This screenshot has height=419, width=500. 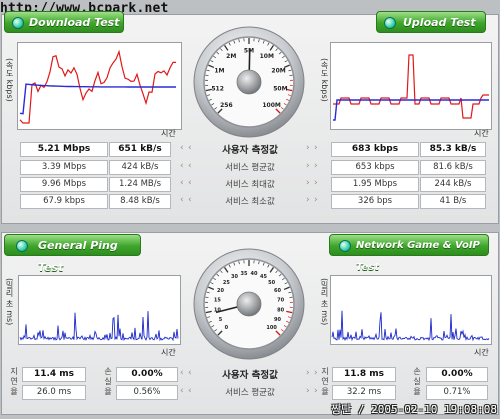 What do you see at coordinates (140, 201) in the screenshot?
I see `download-bytes-value: 8.48 kB/s` at bounding box center [140, 201].